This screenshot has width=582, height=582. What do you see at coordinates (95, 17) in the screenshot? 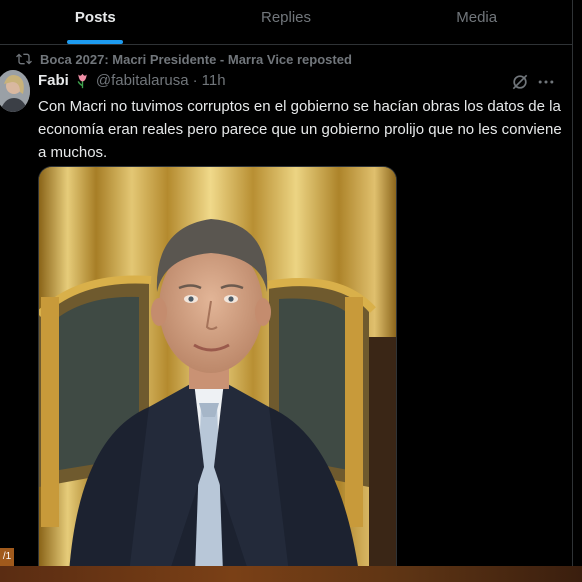
I see `tab-posts-label: Posts` at bounding box center [95, 17].